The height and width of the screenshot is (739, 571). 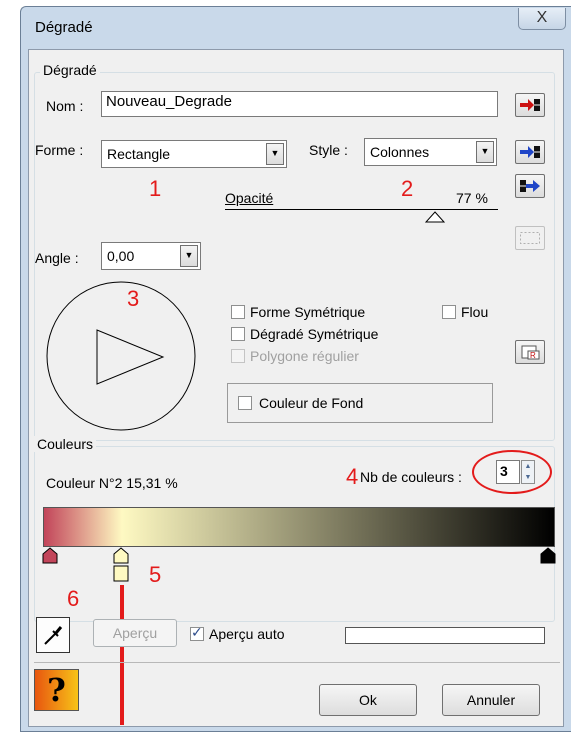 I want to click on flou-label: Flou, so click(x=475, y=312).